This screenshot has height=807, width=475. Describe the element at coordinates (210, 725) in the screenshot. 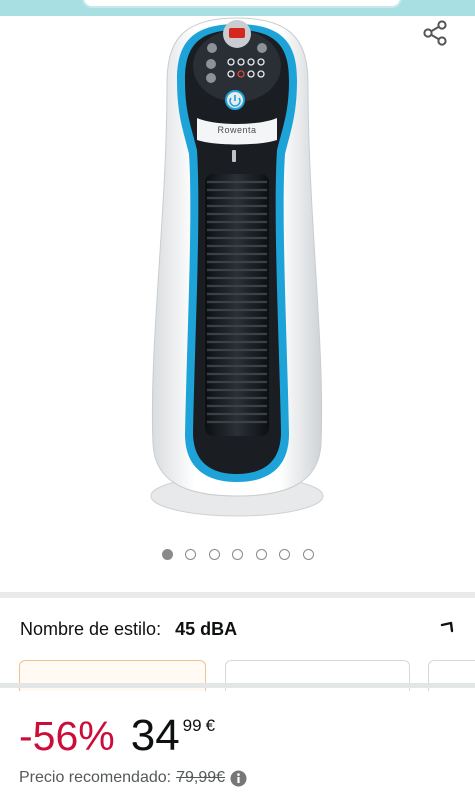

I see `price-currency: €` at that location.